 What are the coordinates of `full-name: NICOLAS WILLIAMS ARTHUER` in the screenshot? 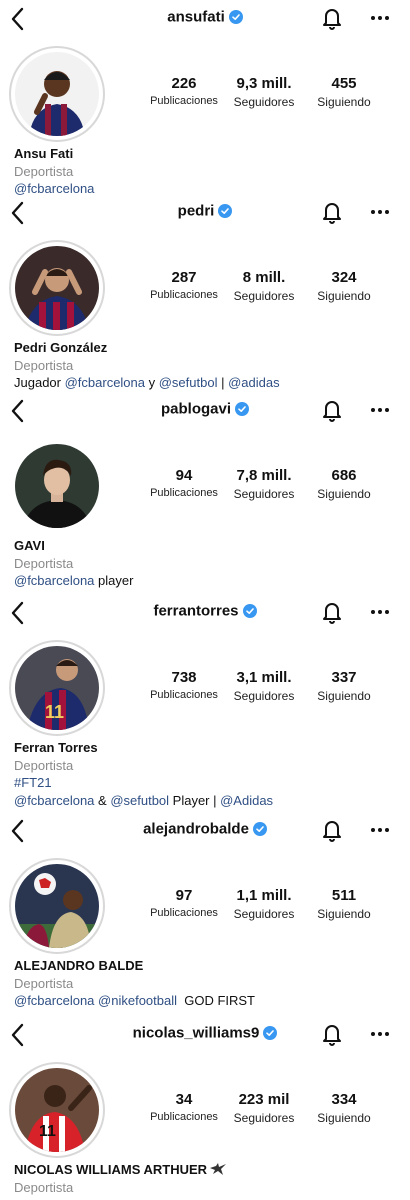 It's located at (120, 1169).